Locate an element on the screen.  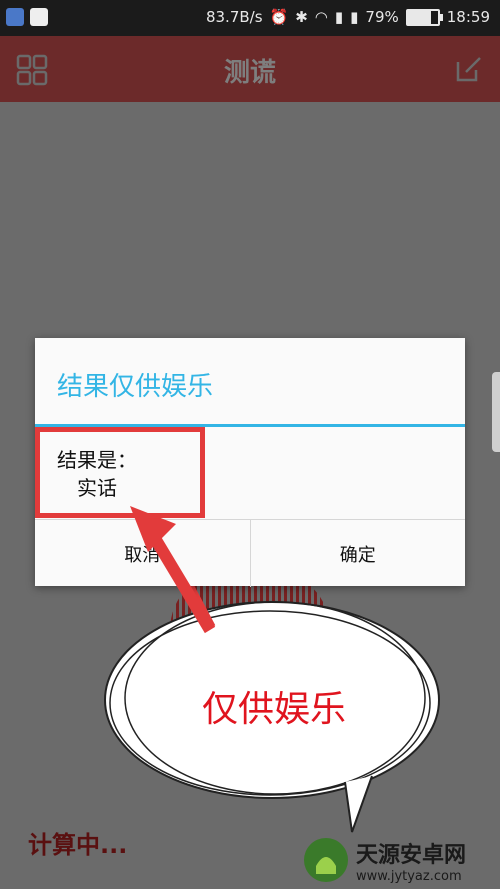
network-speed: 83.7B/s is located at coordinates (234, 17).